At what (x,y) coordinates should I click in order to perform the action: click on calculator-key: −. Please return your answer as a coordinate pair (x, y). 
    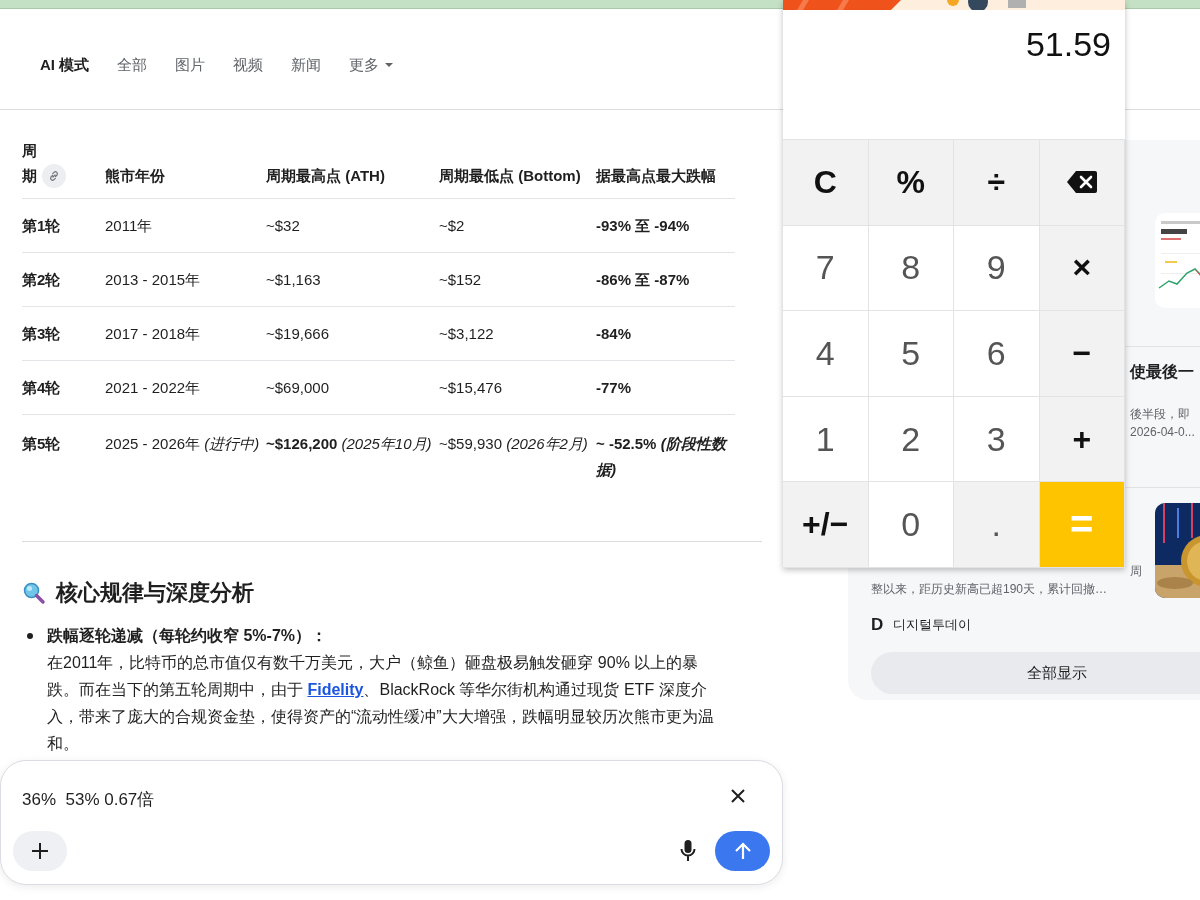
    Looking at the image, I should click on (1082, 354).